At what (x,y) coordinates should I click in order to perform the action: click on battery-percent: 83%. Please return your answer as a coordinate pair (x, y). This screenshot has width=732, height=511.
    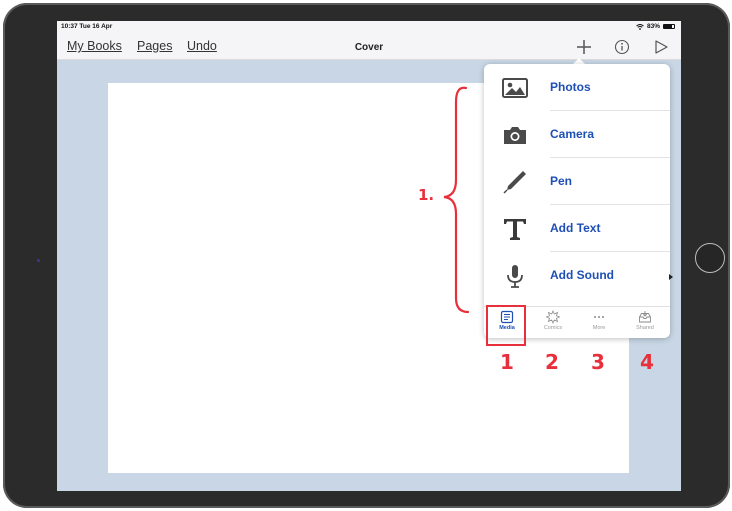
    Looking at the image, I should click on (653, 26).